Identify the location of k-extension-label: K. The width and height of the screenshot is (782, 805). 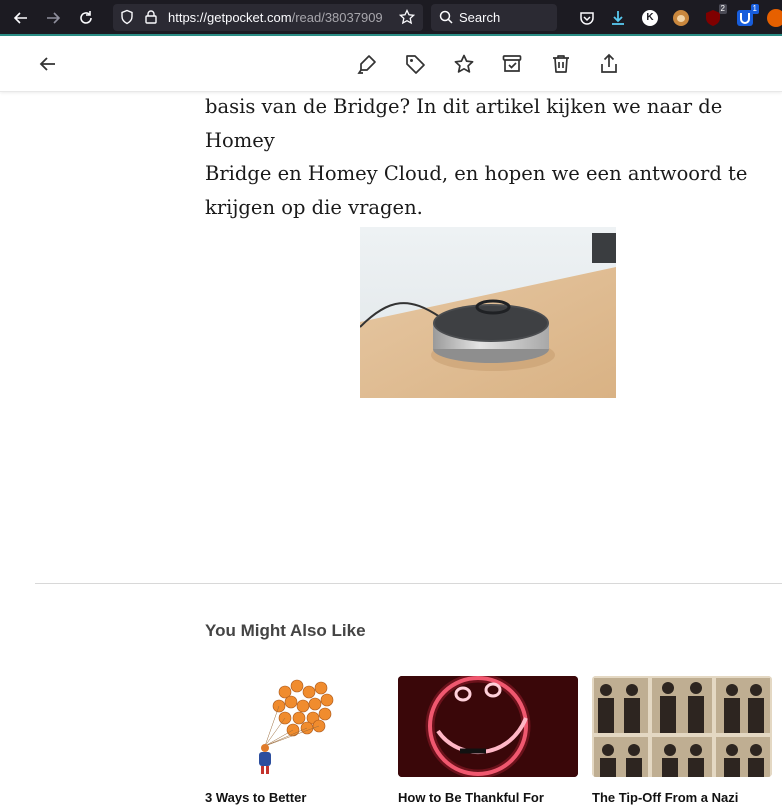
(650, 18).